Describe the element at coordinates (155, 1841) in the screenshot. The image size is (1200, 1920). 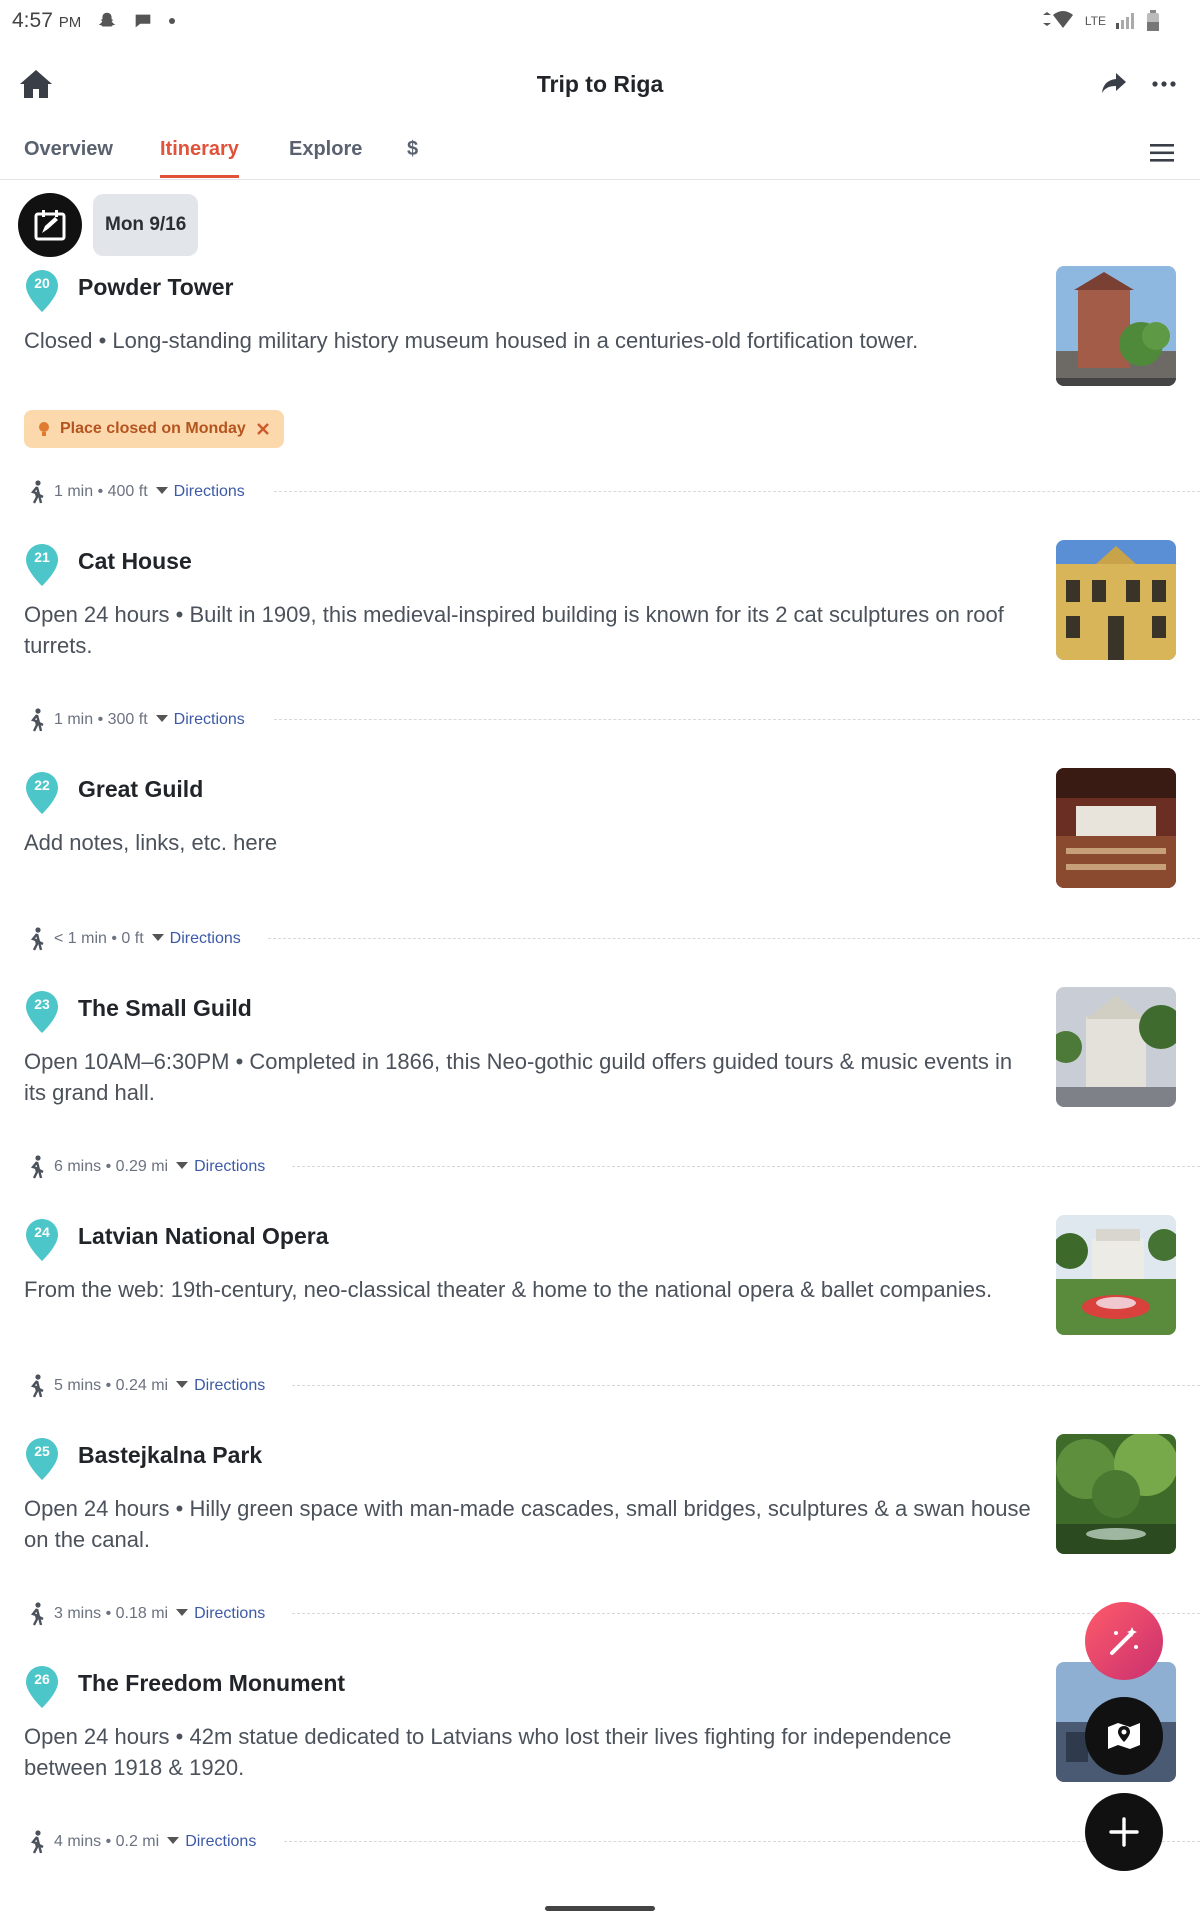
I see `travel-info: 4 mins • 0.2 mi Directions` at that location.